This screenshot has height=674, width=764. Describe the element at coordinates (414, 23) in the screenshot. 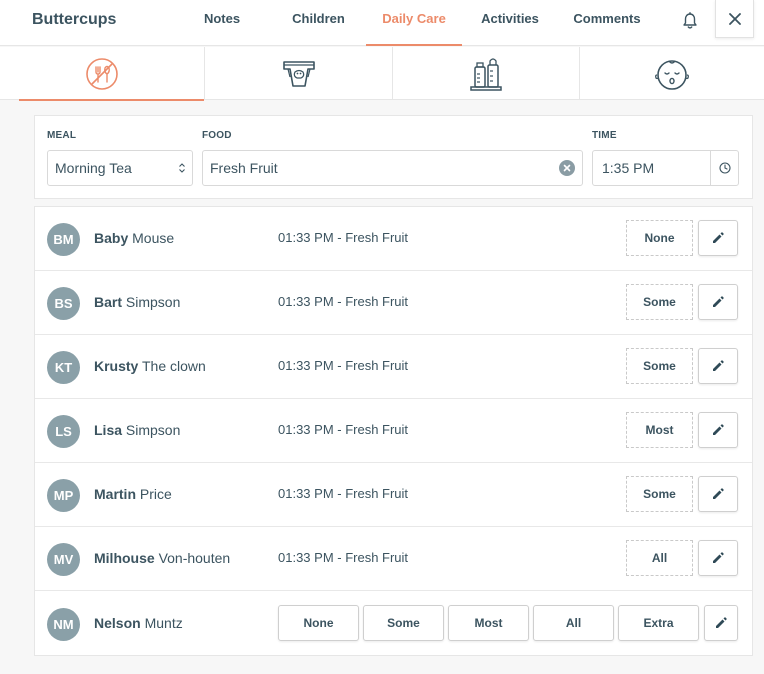

I see `tab-daily-care: Daily Care` at that location.